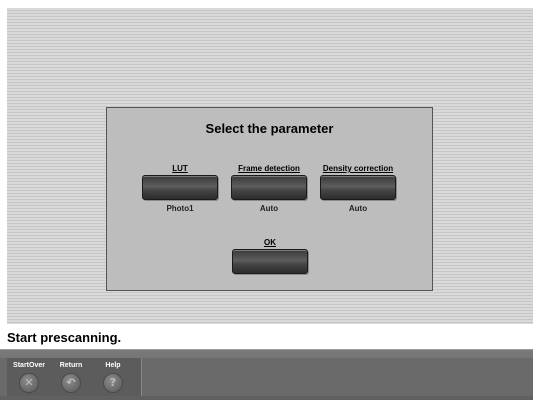 The image size is (533, 400). What do you see at coordinates (180, 168) in the screenshot?
I see `lut-label: LUT` at bounding box center [180, 168].